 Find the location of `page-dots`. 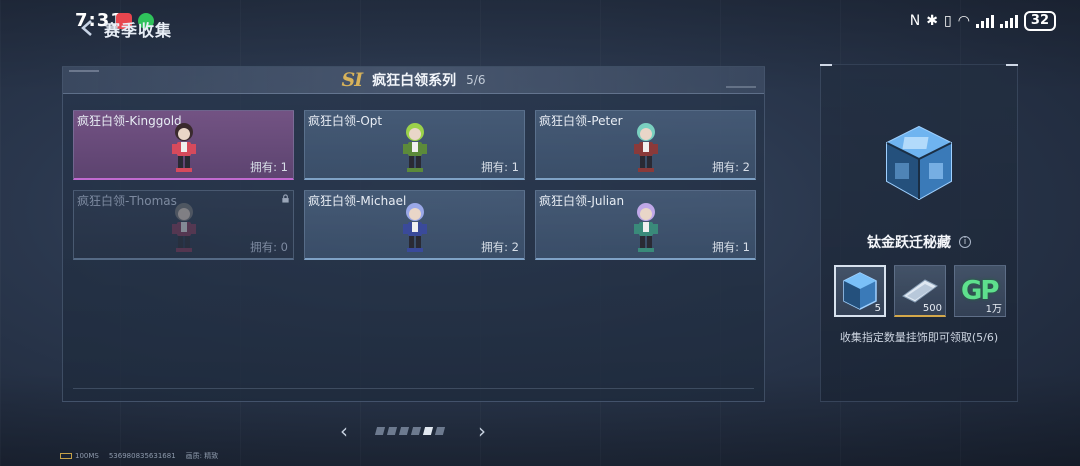

page-dots is located at coordinates (410, 431).